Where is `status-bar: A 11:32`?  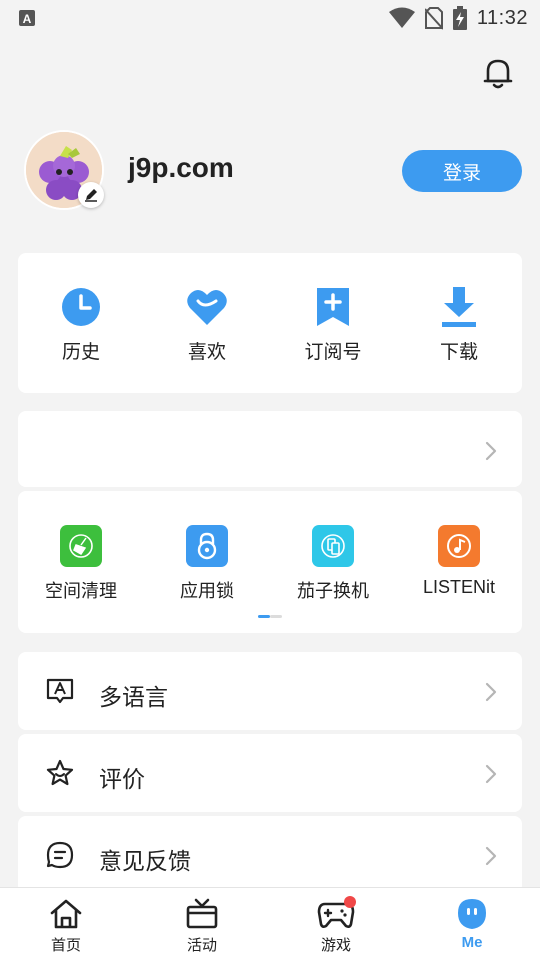
status-bar: A 11:32 is located at coordinates (270, 18).